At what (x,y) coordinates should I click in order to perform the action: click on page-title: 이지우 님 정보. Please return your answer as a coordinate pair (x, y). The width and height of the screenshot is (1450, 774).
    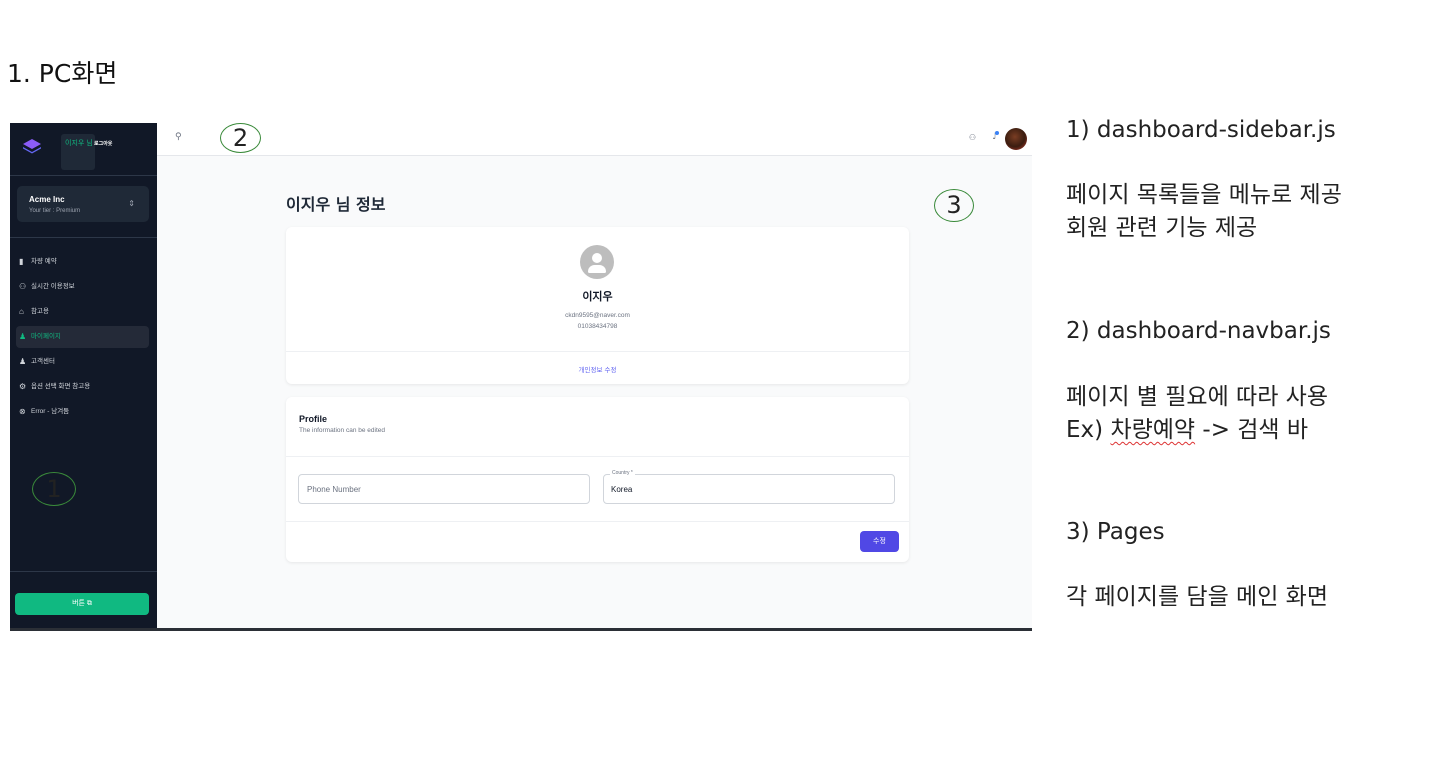
    Looking at the image, I should click on (336, 204).